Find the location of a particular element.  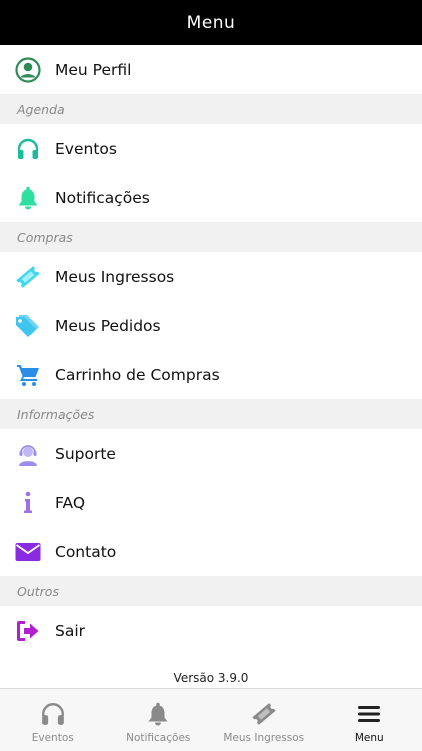

tab-label: Eventos is located at coordinates (53, 738).